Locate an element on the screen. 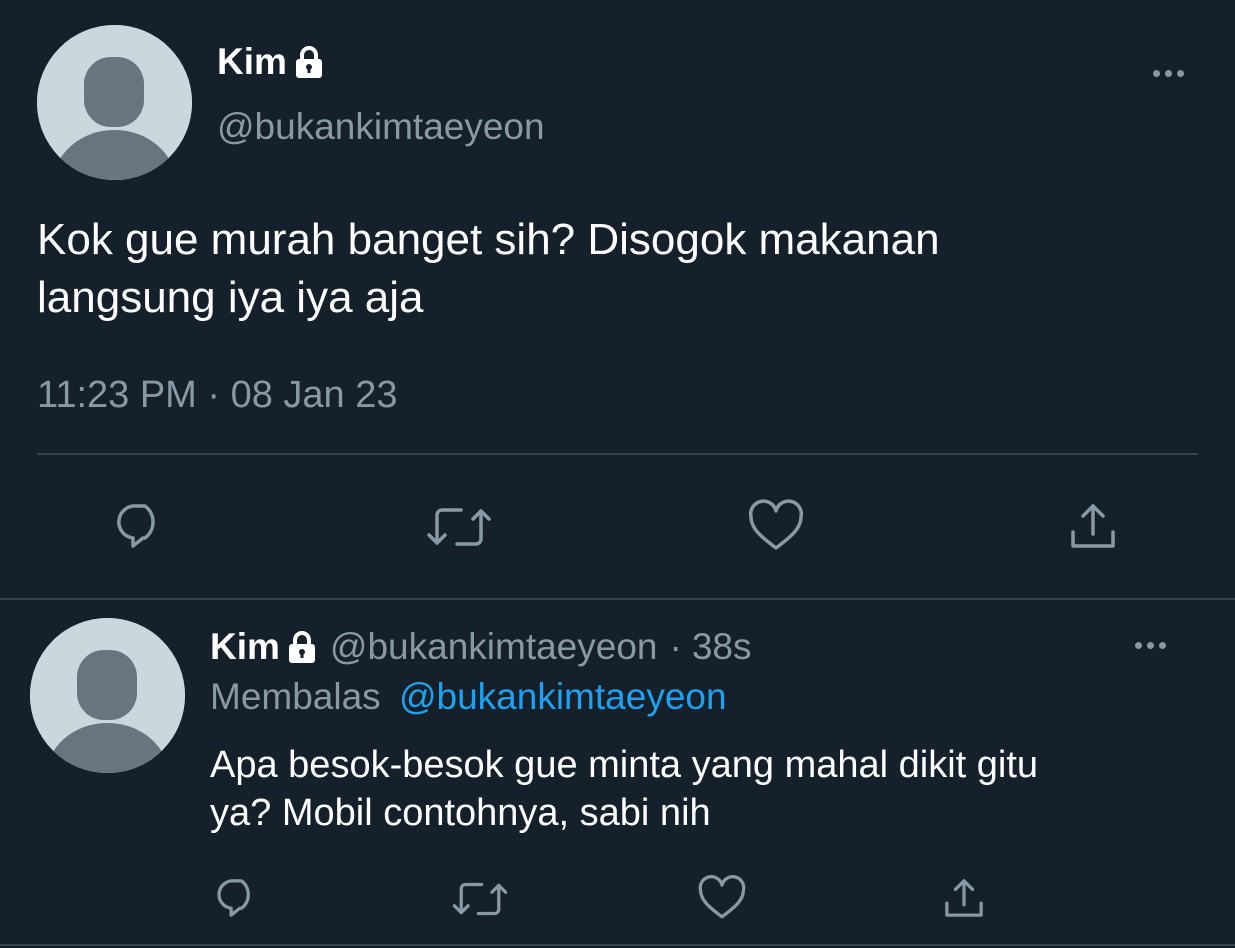 This screenshot has height=948, width=1235. time-ago: 38s is located at coordinates (722, 647).